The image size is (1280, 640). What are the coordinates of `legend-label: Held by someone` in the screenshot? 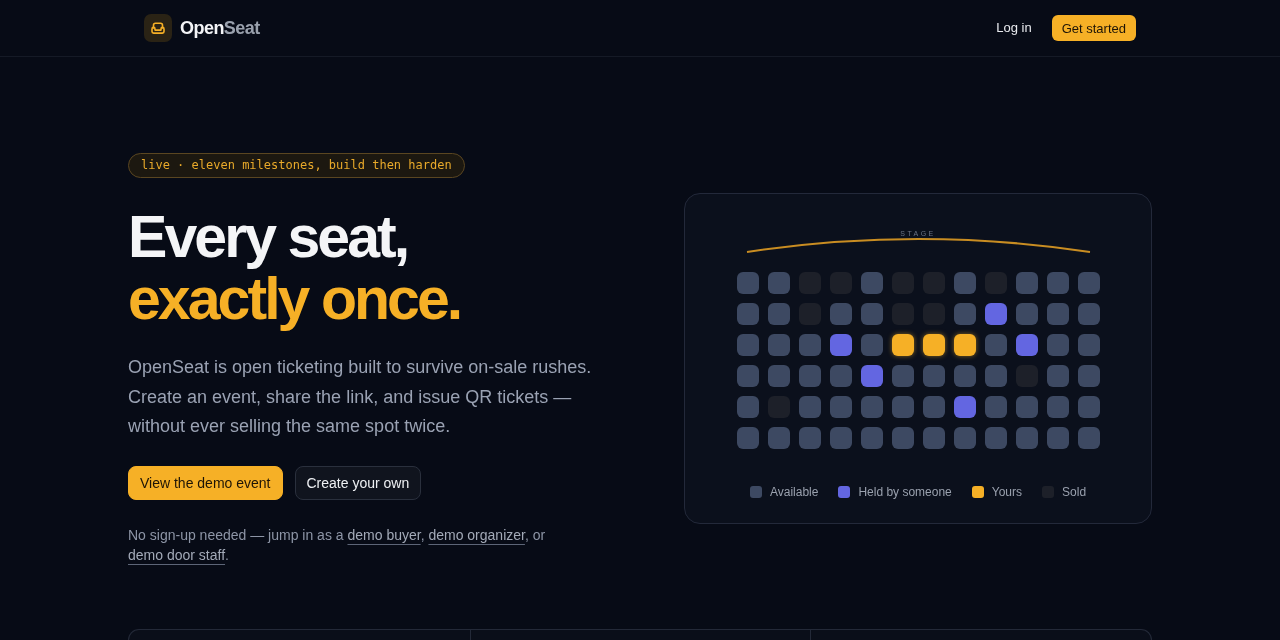 It's located at (905, 492).